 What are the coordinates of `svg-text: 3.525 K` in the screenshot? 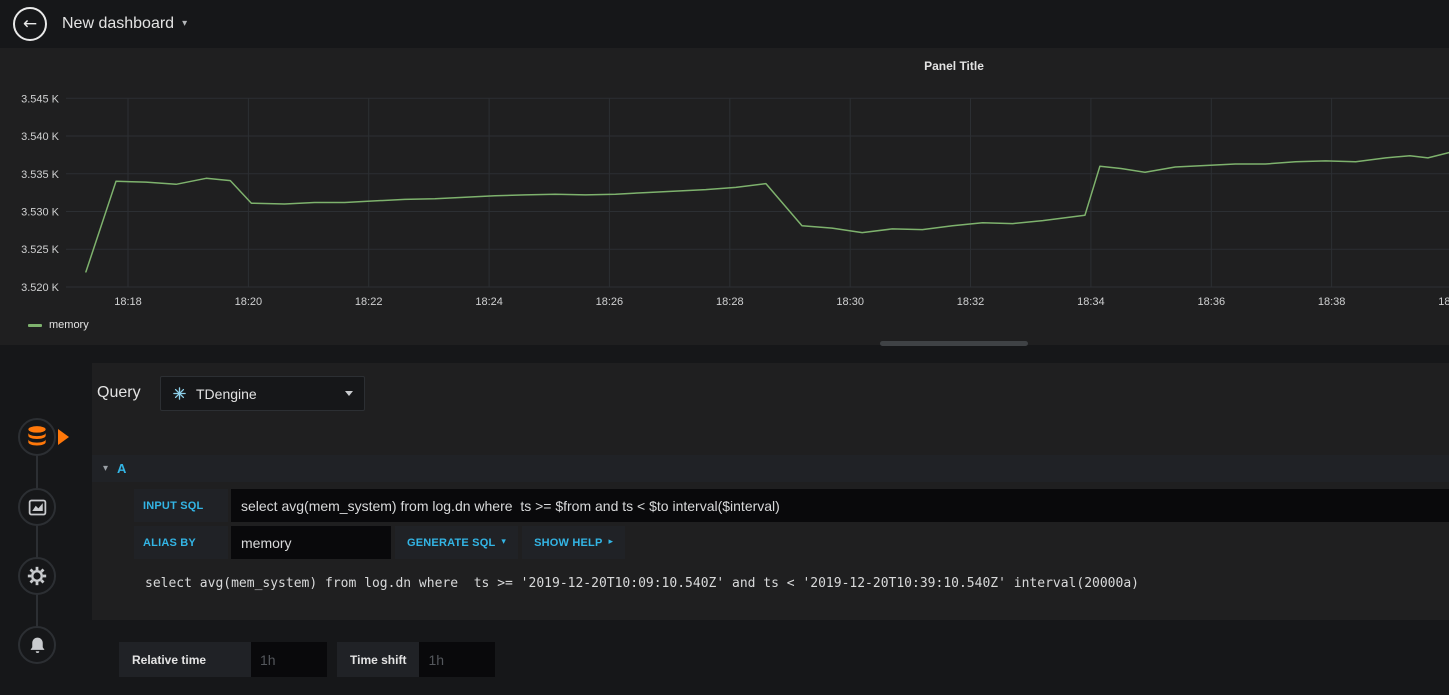 It's located at (40, 250).